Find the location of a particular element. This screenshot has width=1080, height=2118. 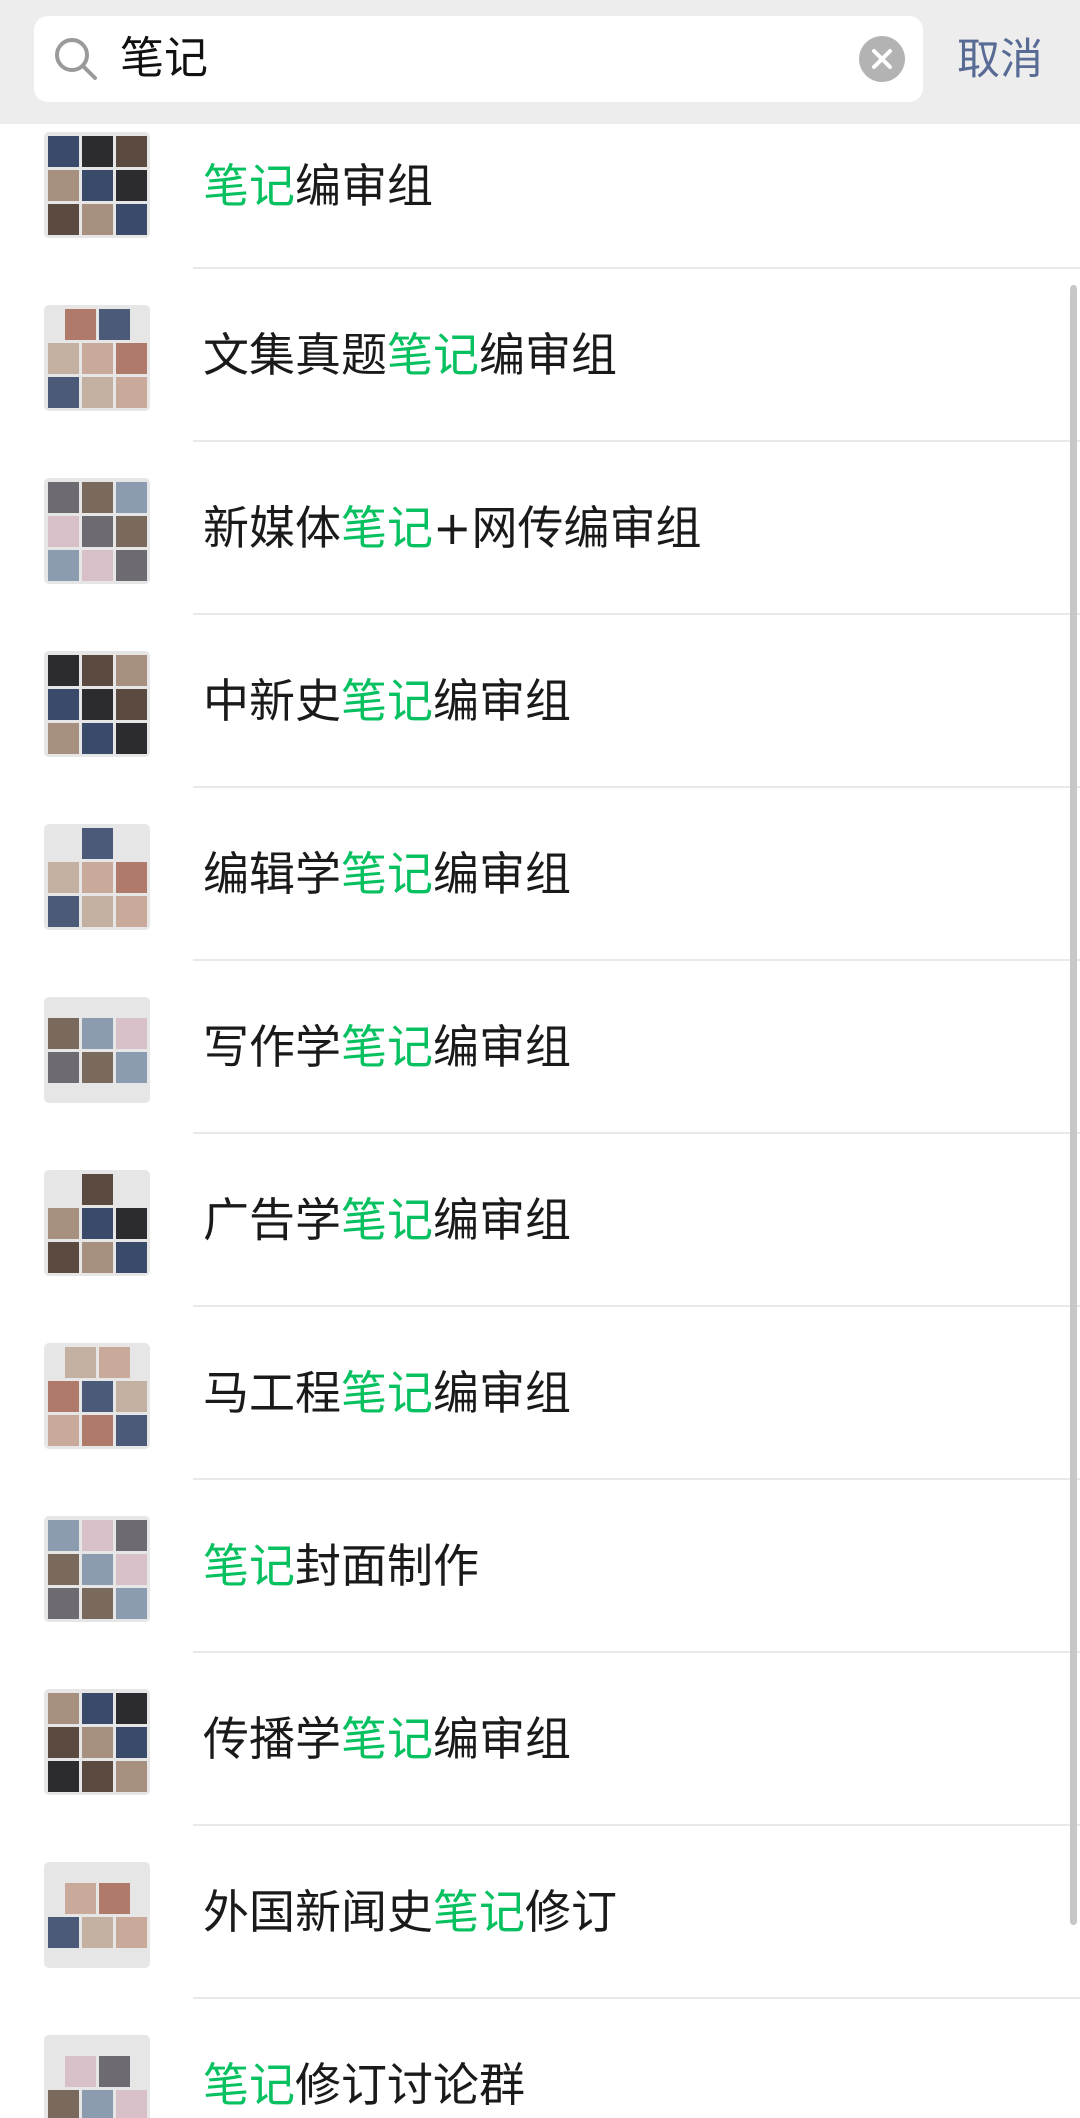

group-name-text: 新媒体 is located at coordinates (272, 528).